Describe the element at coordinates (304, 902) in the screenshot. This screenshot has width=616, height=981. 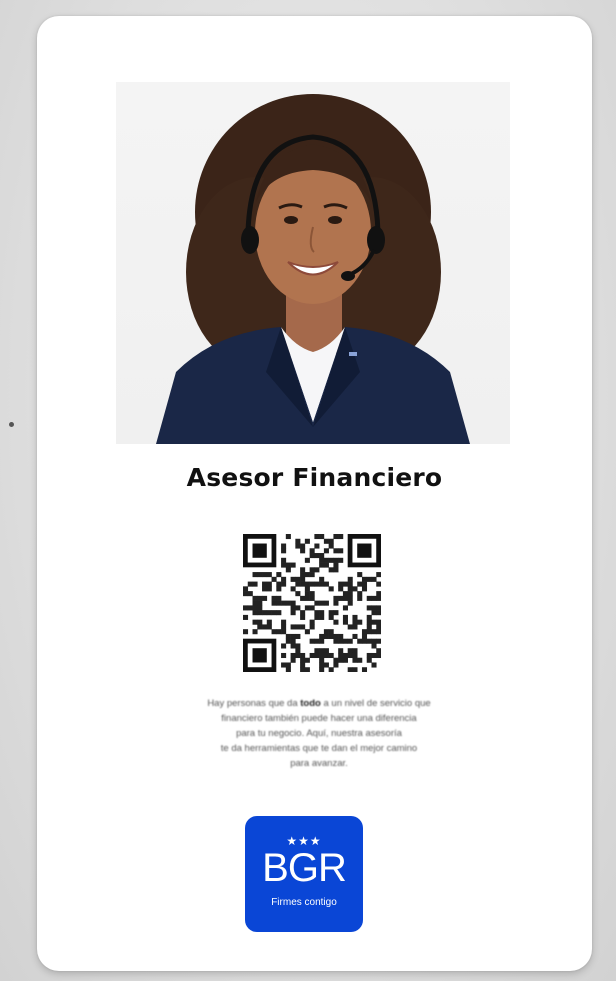
I see `logo-tagline: Firmes contigo` at that location.